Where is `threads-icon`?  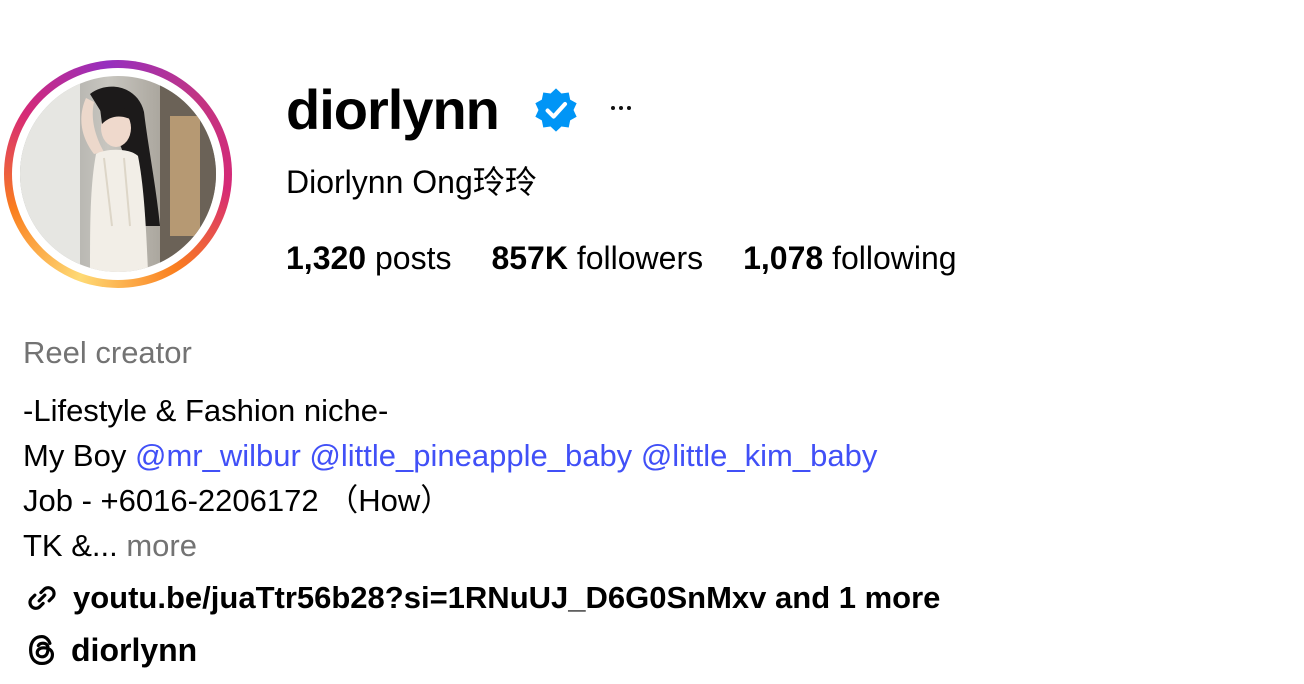
threads-icon is located at coordinates (42, 650).